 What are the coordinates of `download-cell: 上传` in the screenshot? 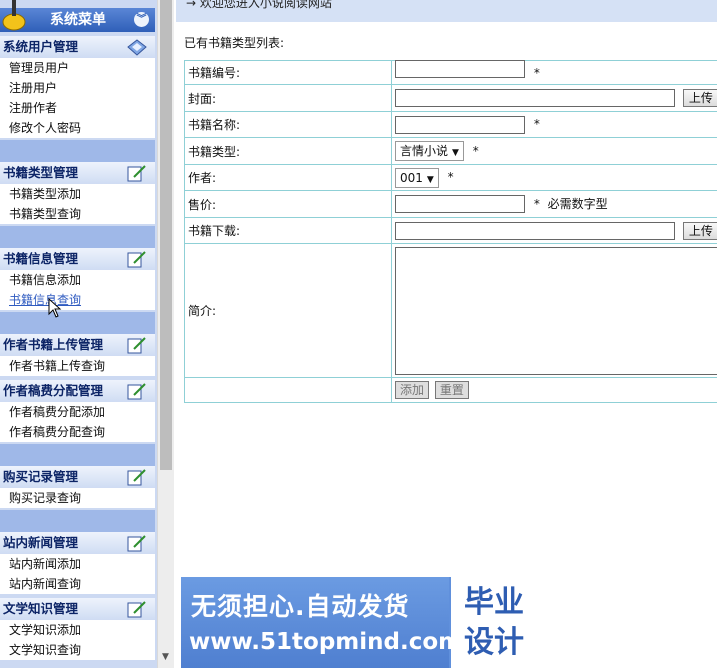 It's located at (554, 230).